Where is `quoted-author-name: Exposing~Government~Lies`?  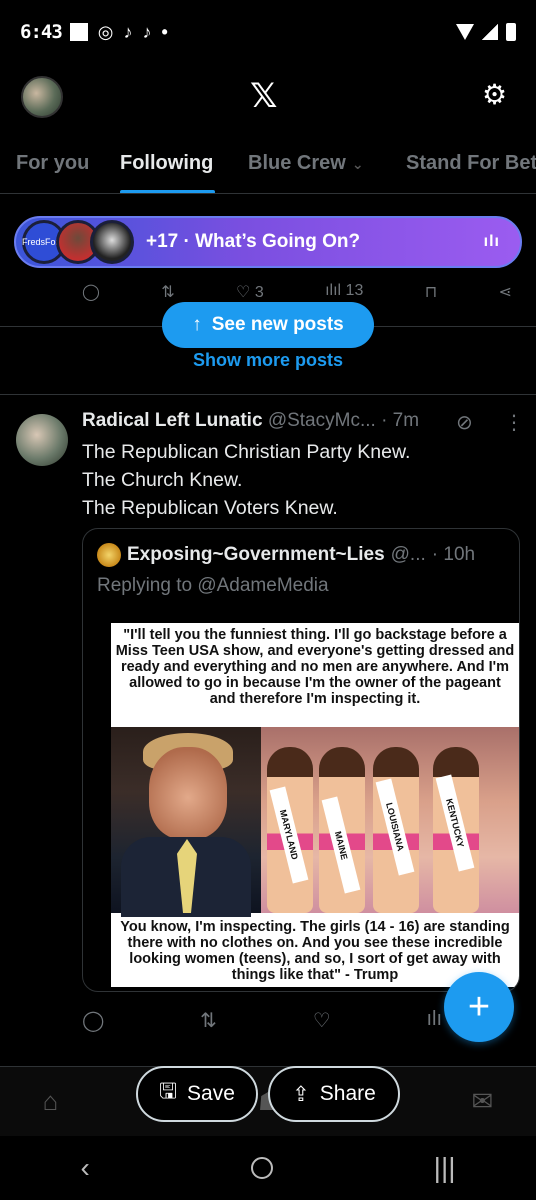
quoted-author-name: Exposing~Government~Lies is located at coordinates (256, 554).